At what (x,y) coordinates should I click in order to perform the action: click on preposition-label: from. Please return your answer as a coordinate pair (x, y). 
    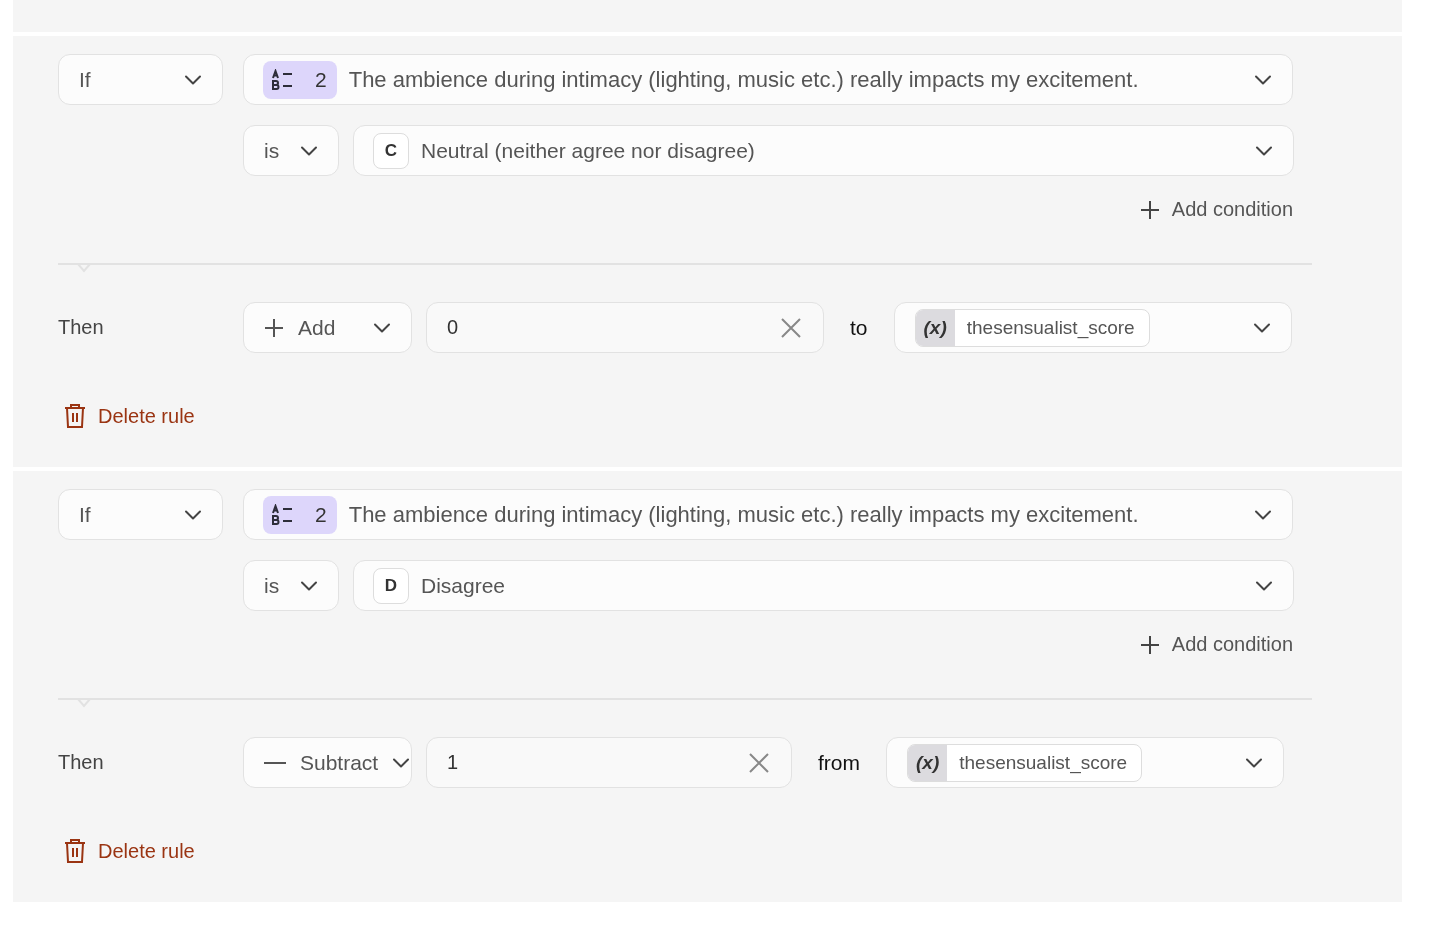
    Looking at the image, I should click on (839, 762).